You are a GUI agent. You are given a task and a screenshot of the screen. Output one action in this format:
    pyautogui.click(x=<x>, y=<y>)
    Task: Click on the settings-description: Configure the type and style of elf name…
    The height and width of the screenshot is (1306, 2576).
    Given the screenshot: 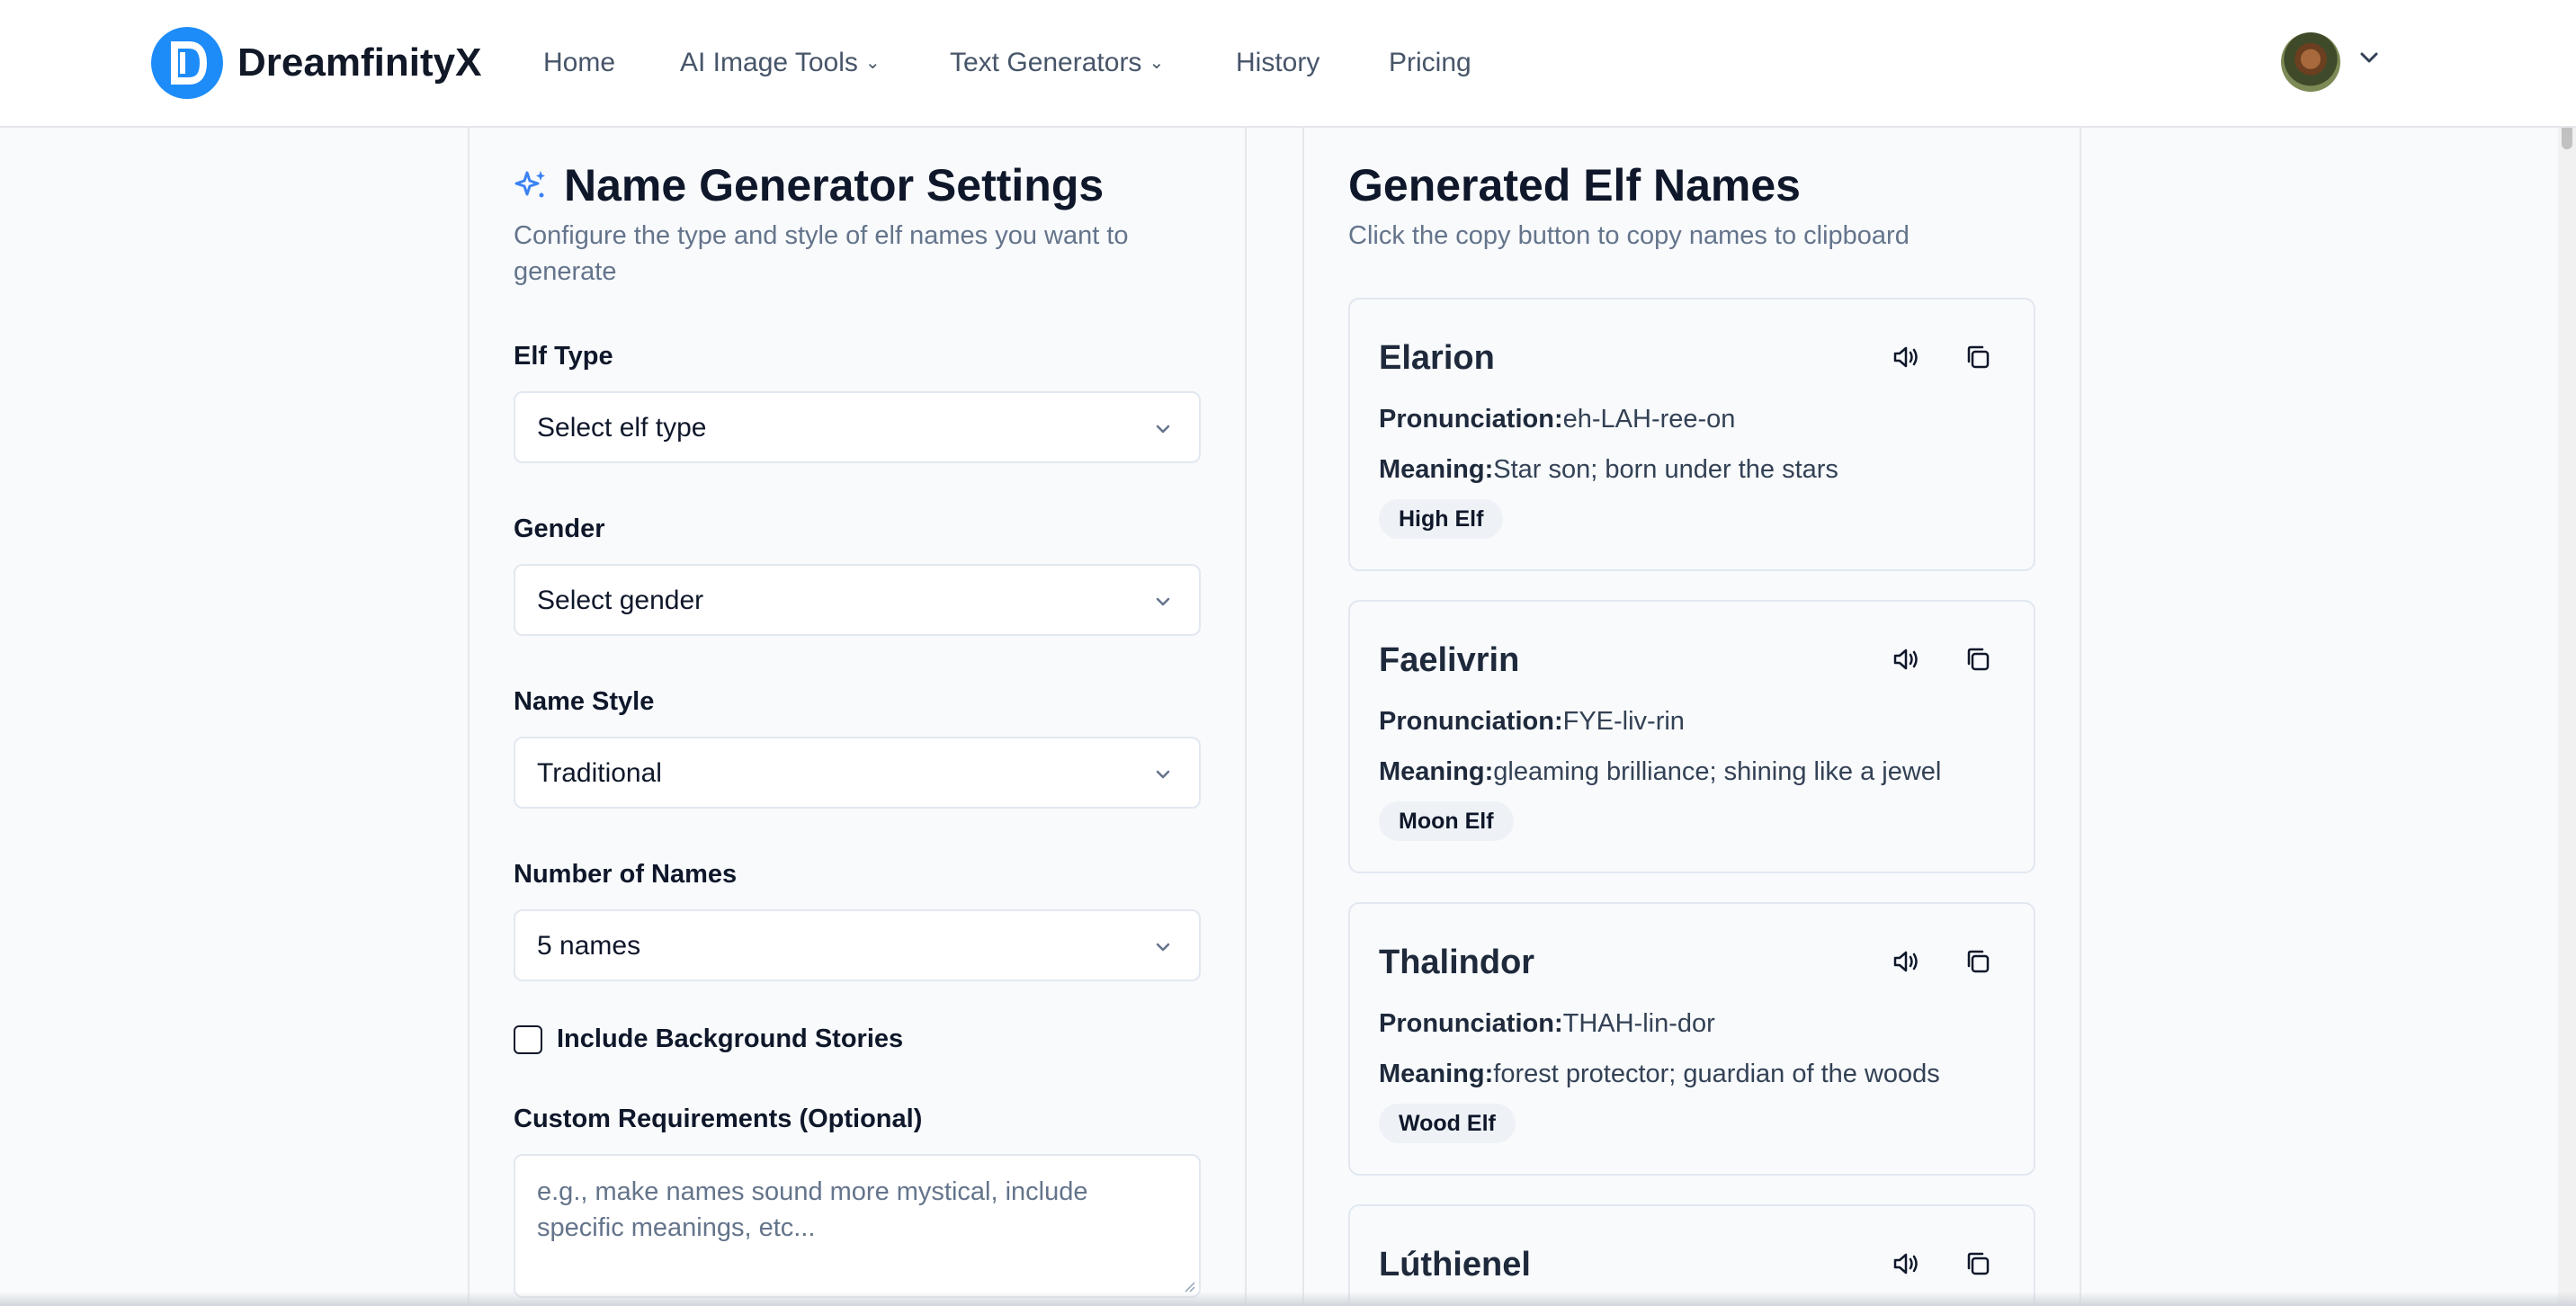 What is the action you would take?
    pyautogui.click(x=821, y=253)
    